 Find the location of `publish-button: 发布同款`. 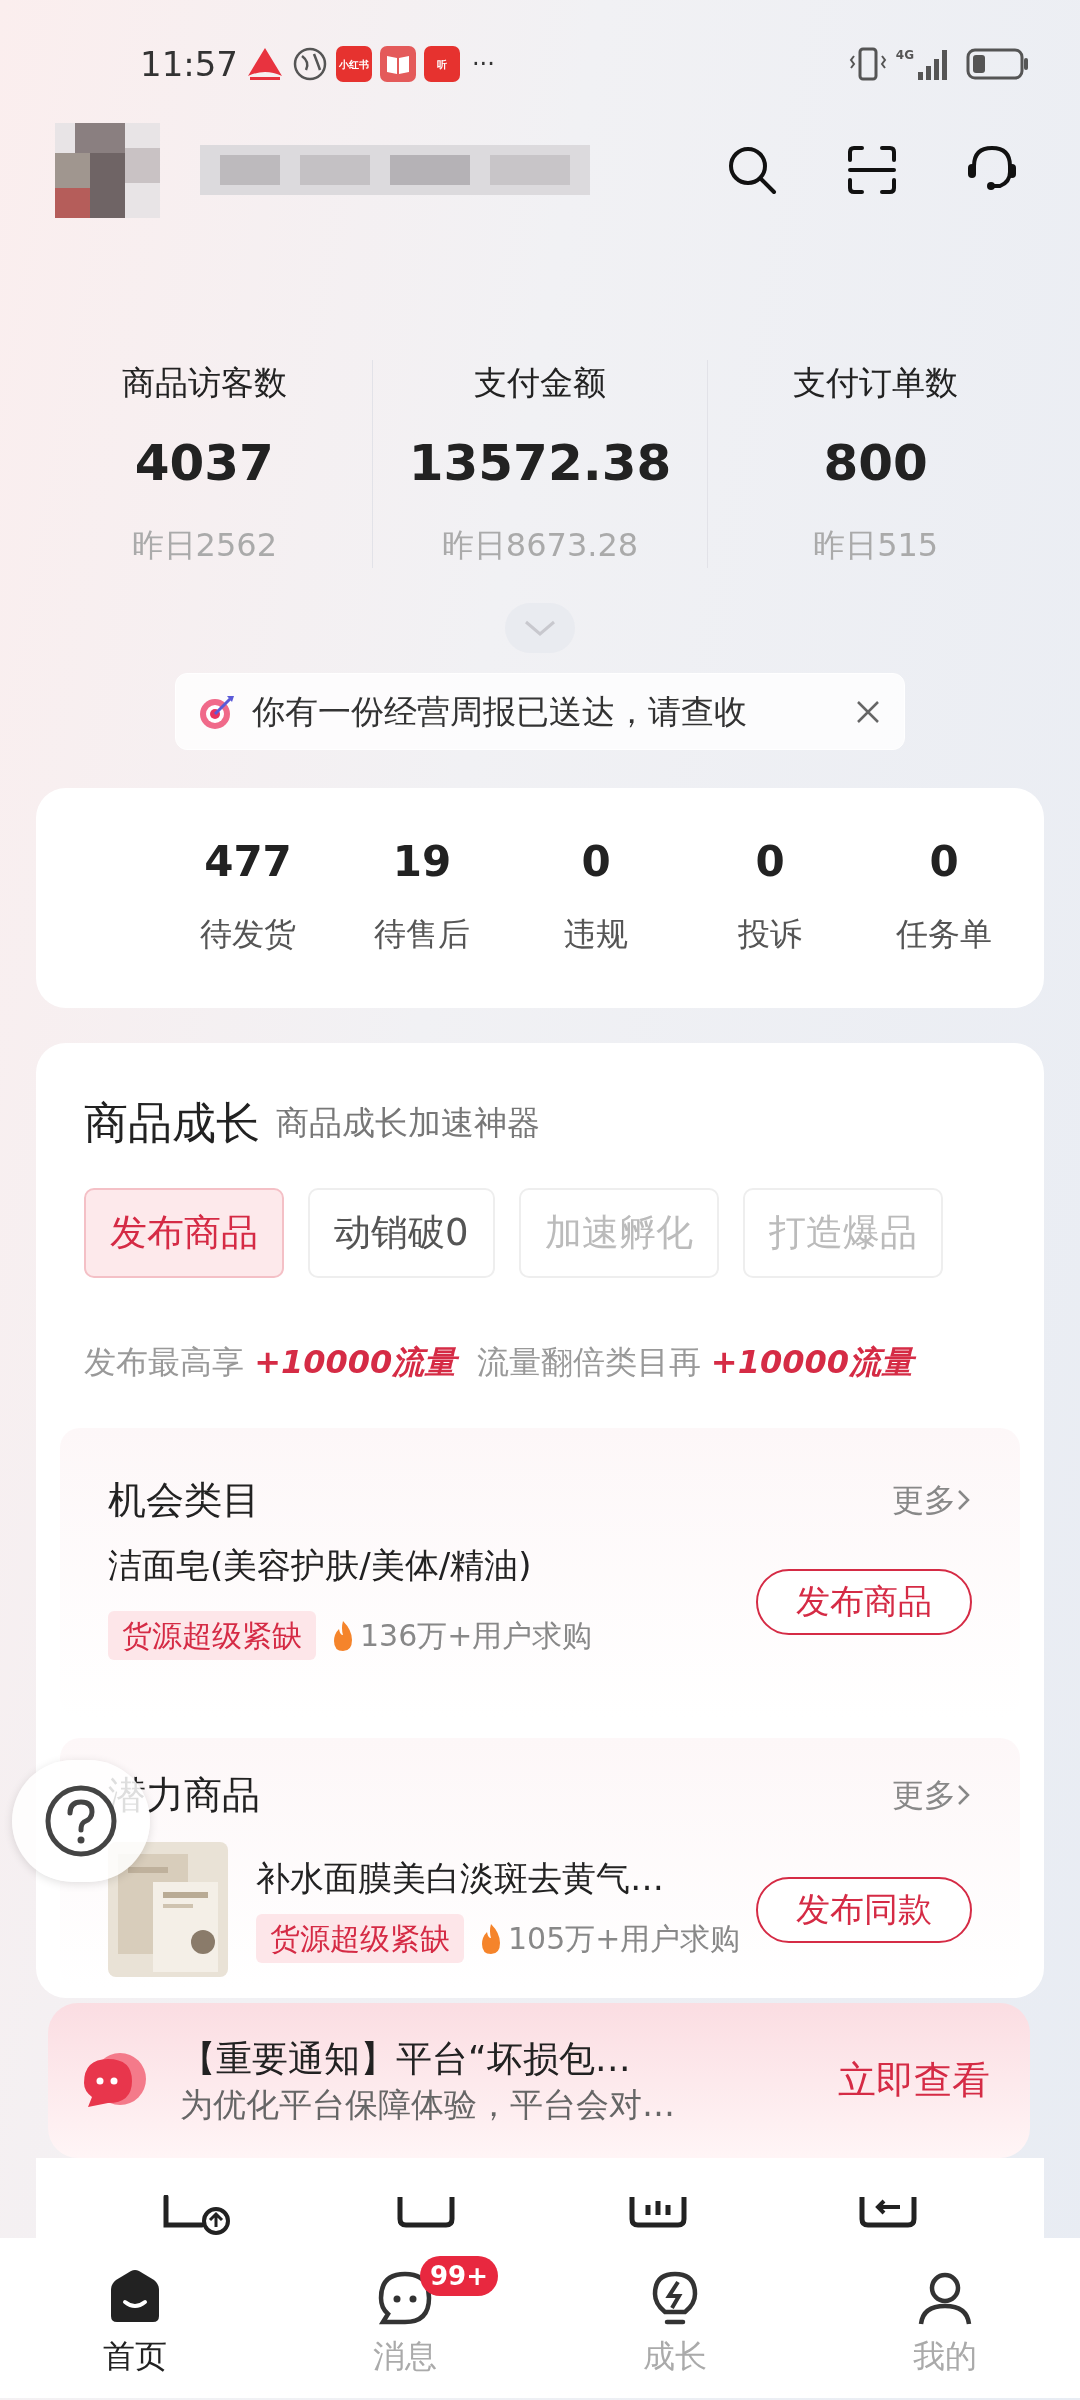

publish-button: 发布同款 is located at coordinates (864, 1909).